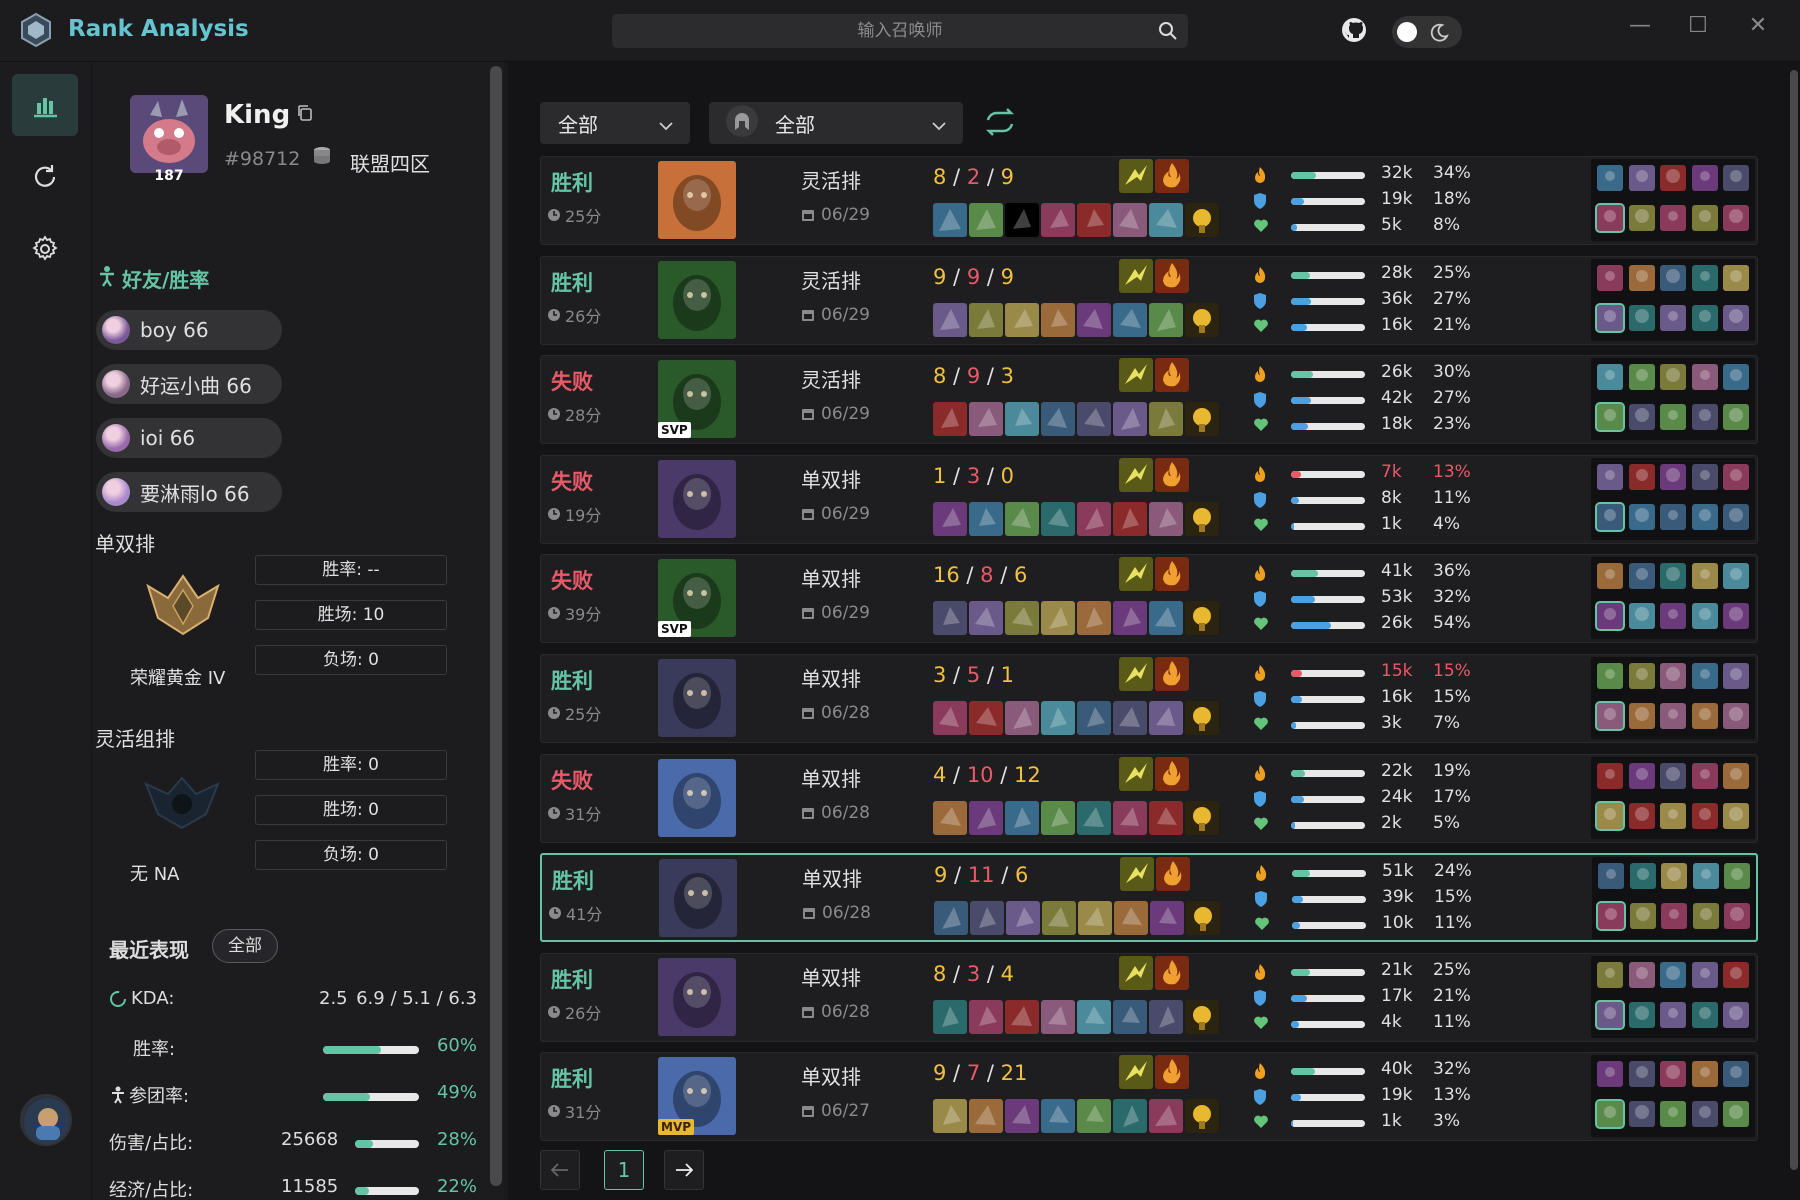 The width and height of the screenshot is (1800, 1200). Describe the element at coordinates (836, 123) in the screenshot. I see `champion-filter-select: 全部` at that location.